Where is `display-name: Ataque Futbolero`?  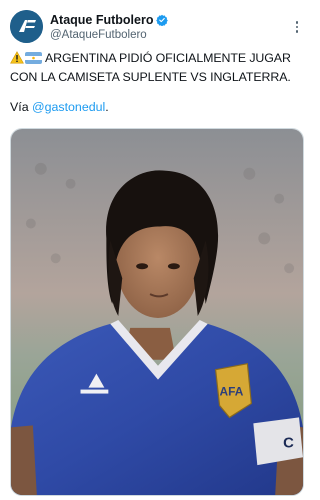
display-name: Ataque Futbolero is located at coordinates (101, 20).